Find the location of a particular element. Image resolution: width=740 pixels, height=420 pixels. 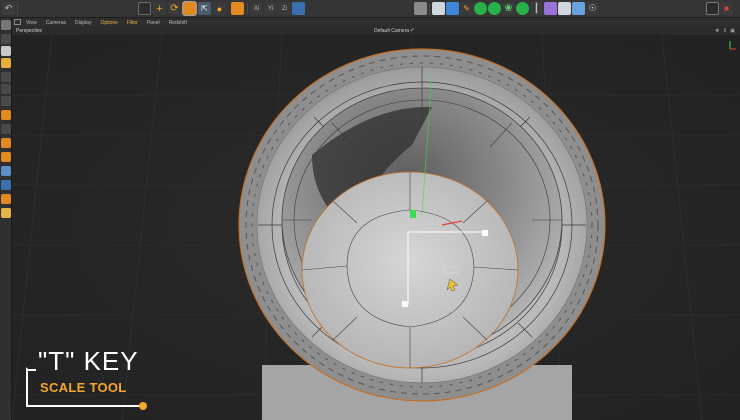

viewport-label: Perspective is located at coordinates (29, 31).